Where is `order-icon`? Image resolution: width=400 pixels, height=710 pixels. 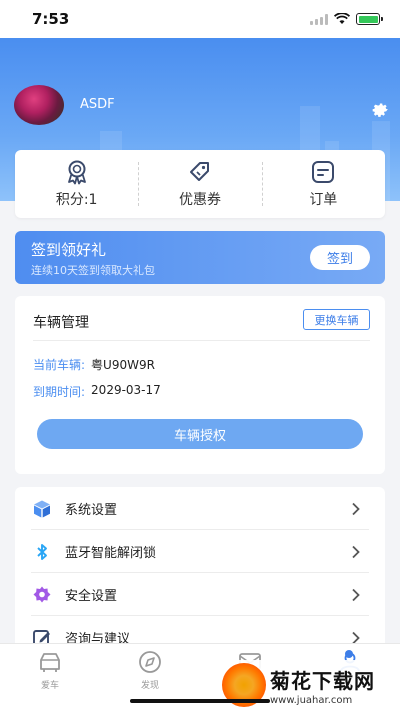
order-icon is located at coordinates (323, 172).